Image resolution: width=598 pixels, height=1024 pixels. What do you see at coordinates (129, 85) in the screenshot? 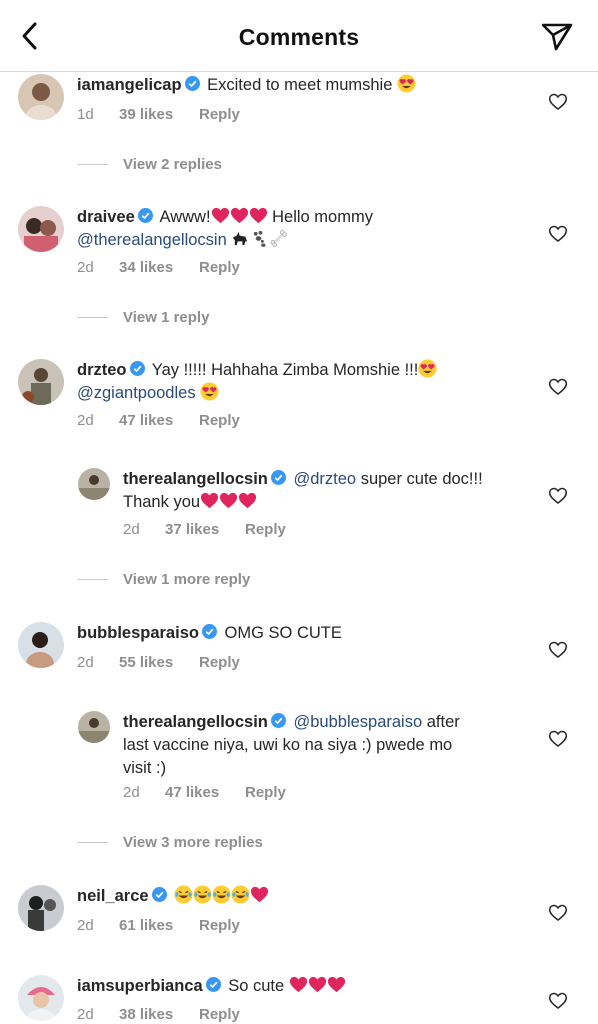
I see `comment-username: iamangelicap` at bounding box center [129, 85].